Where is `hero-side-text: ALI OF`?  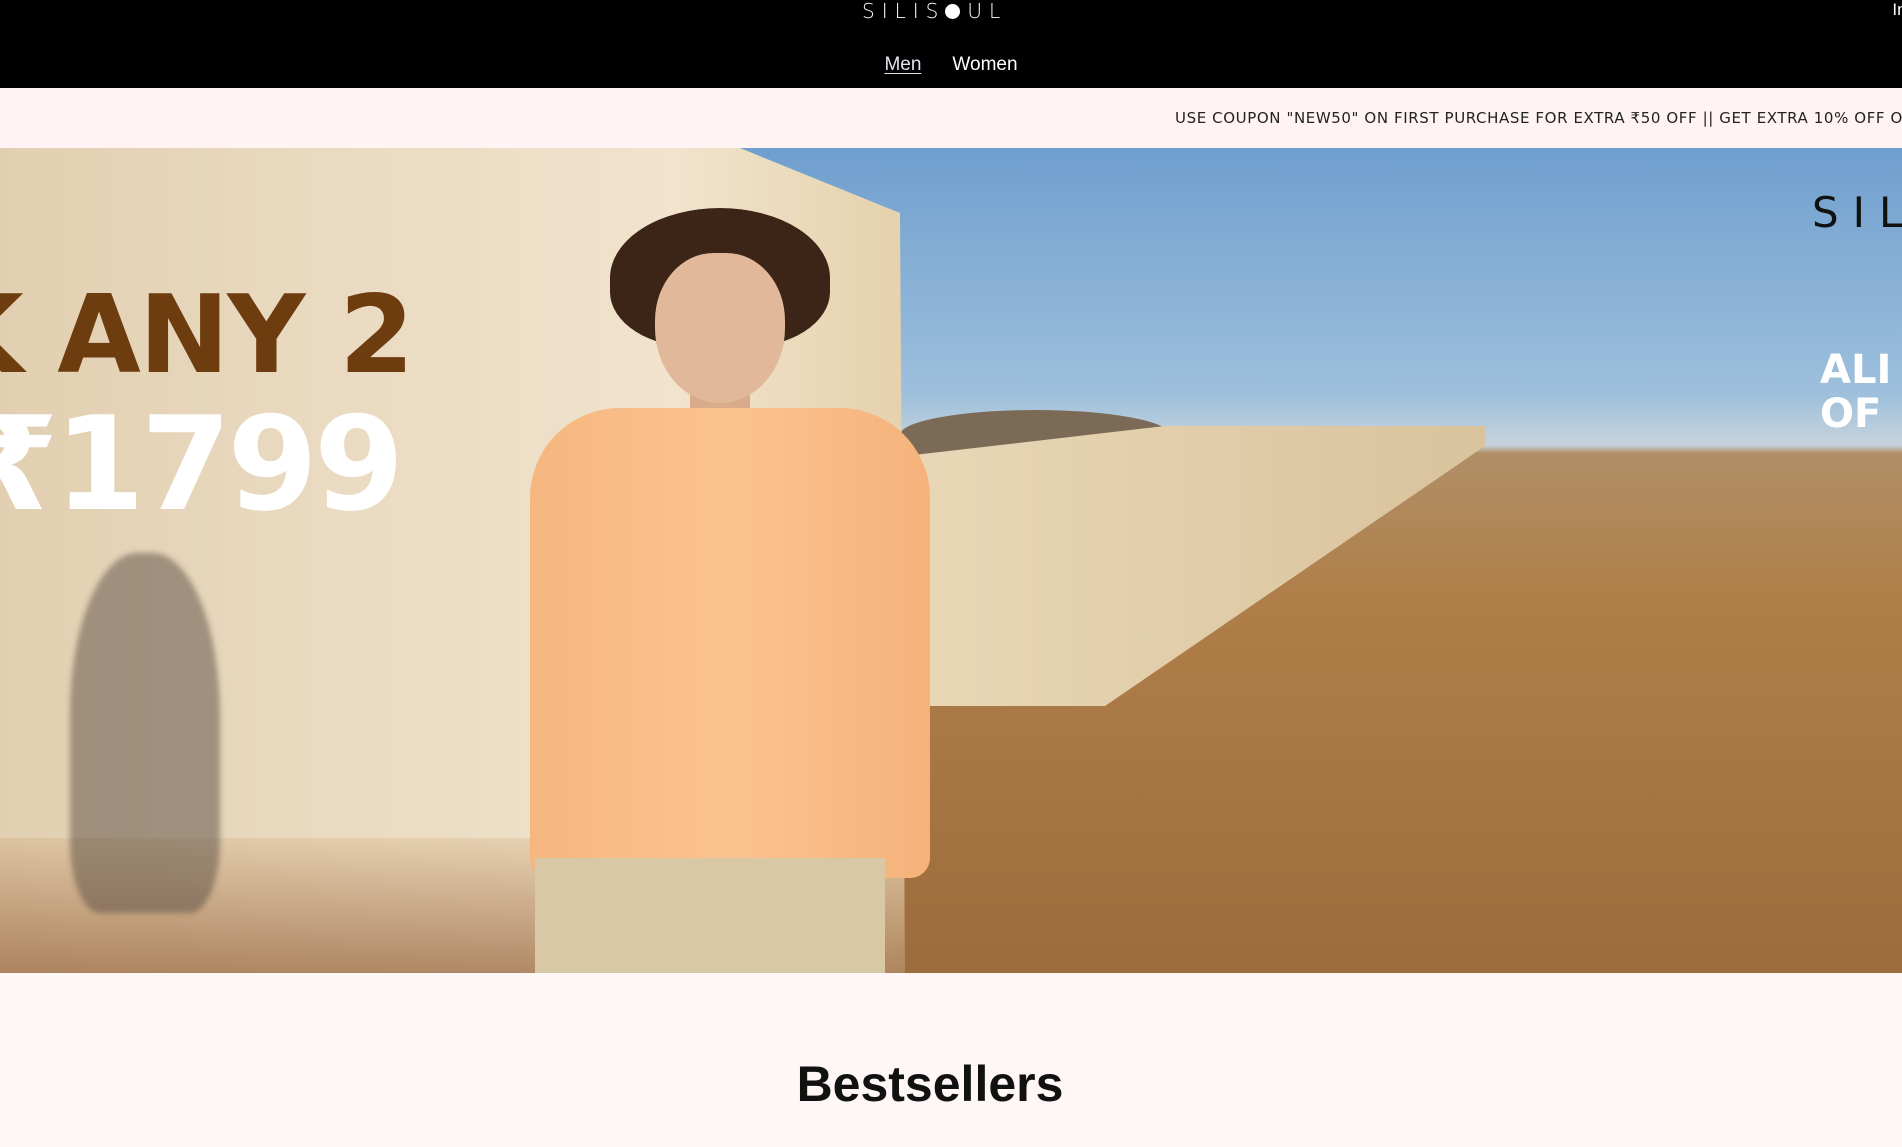 hero-side-text: ALI OF is located at coordinates (1855, 392).